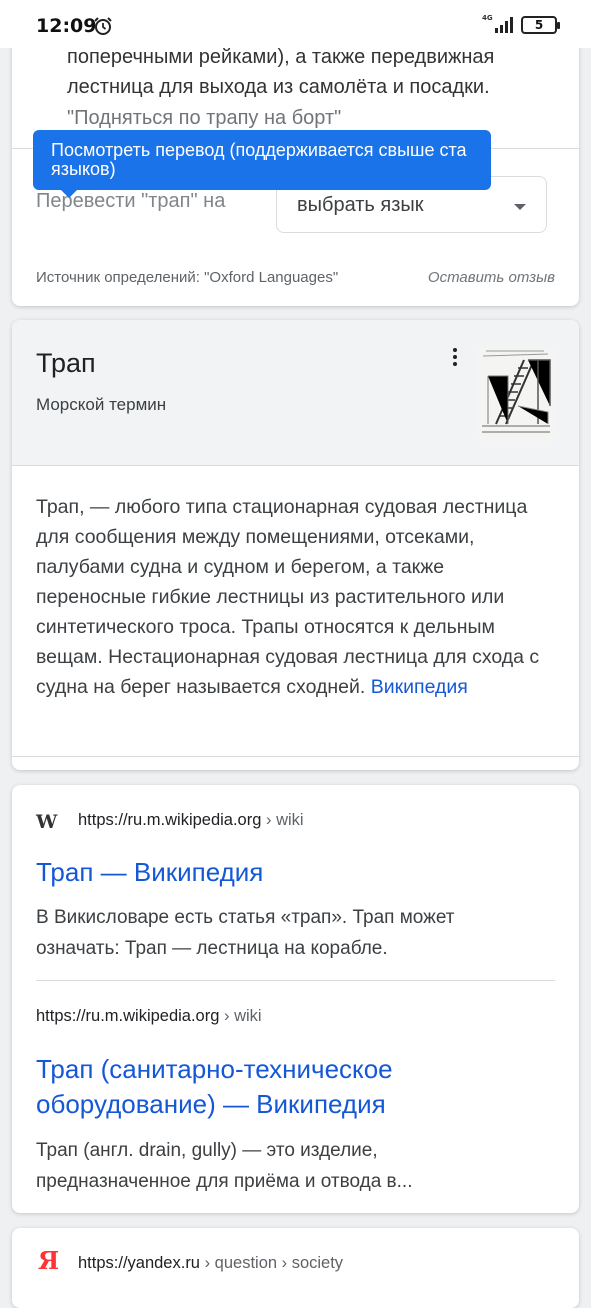 Image resolution: width=591 pixels, height=1308 pixels. I want to click on snippet-line: означать: Трап — лестница на корабле., so click(212, 948).